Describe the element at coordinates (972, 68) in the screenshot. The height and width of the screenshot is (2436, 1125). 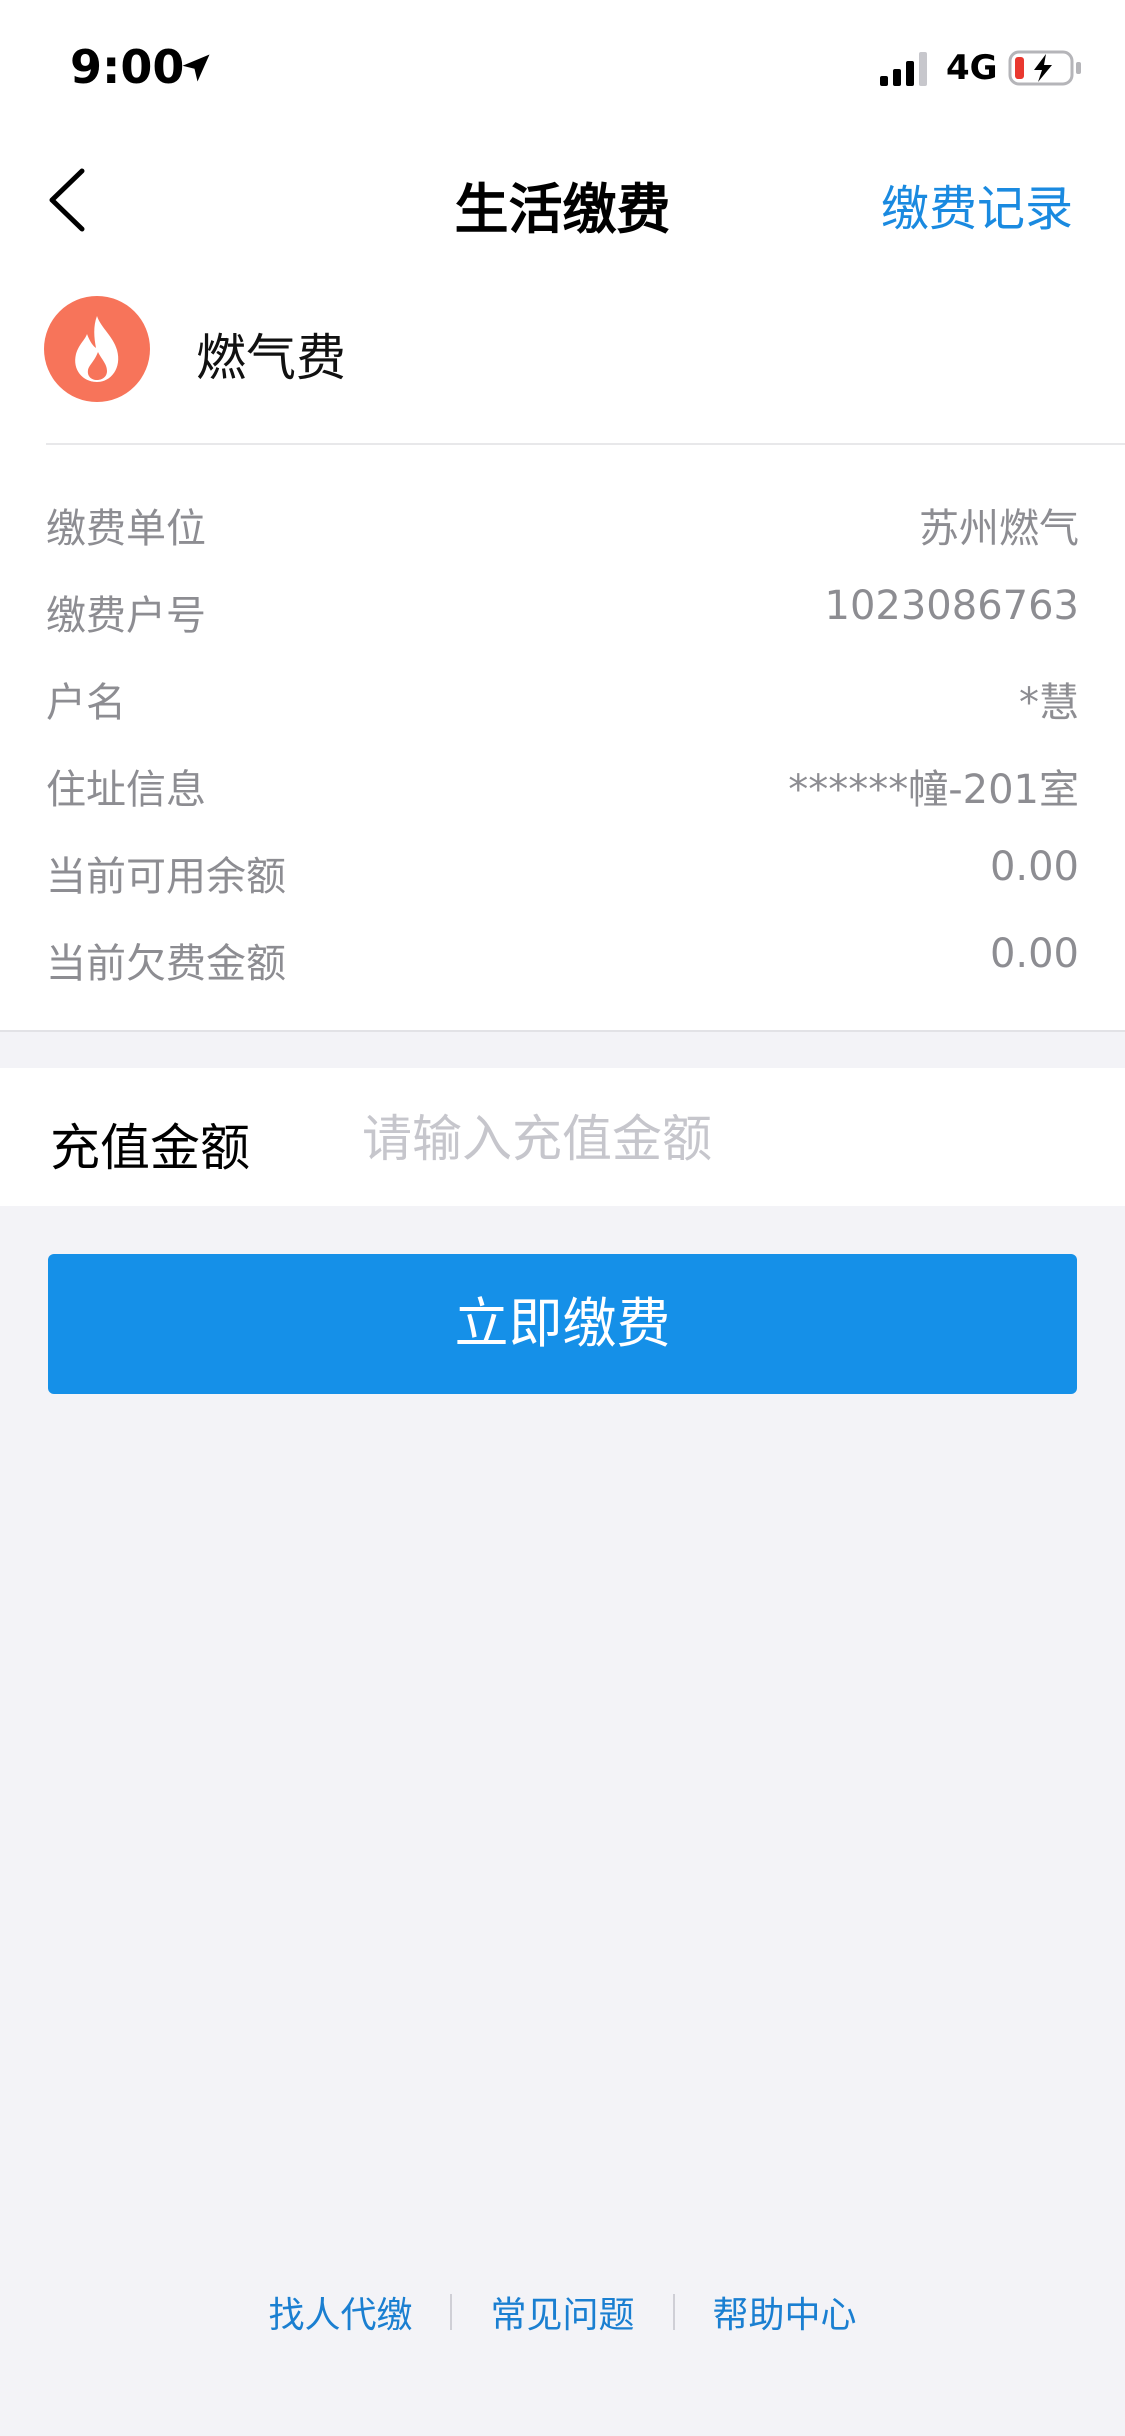
I see `network-label: 4G` at that location.